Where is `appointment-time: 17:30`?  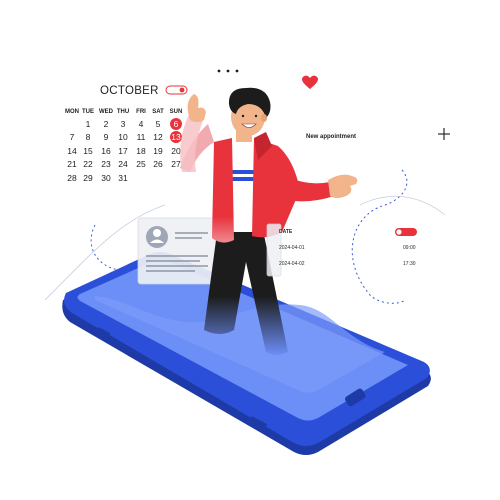
appointment-time: 17:30 is located at coordinates (409, 264).